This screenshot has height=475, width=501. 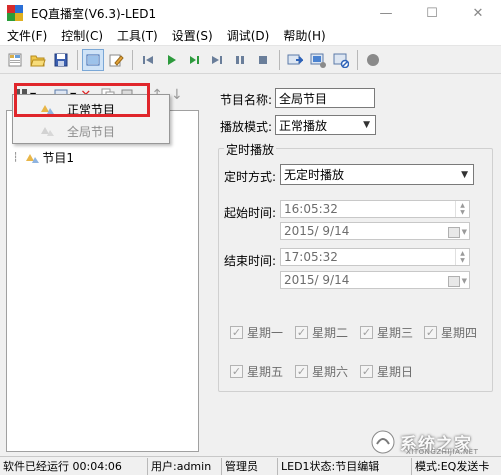 I want to click on send-config-icon, so click(x=318, y=60).